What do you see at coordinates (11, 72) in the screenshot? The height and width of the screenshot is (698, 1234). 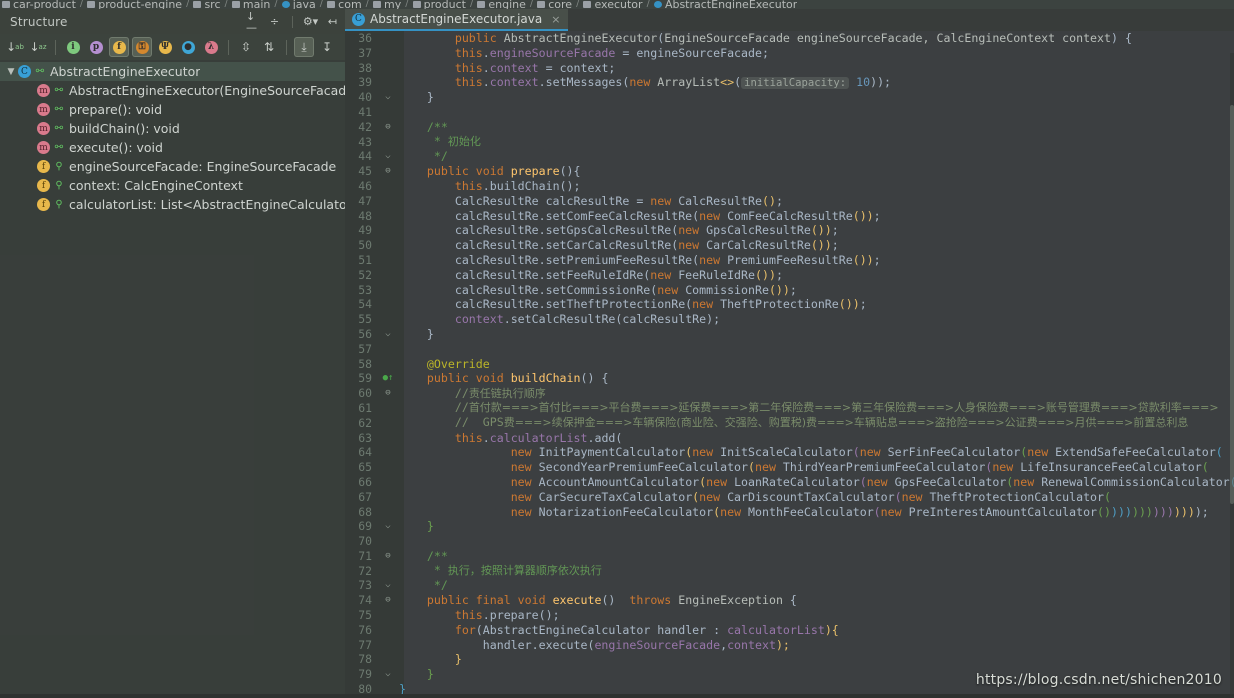 I see `chevron-down-icon: ▼` at bounding box center [11, 72].